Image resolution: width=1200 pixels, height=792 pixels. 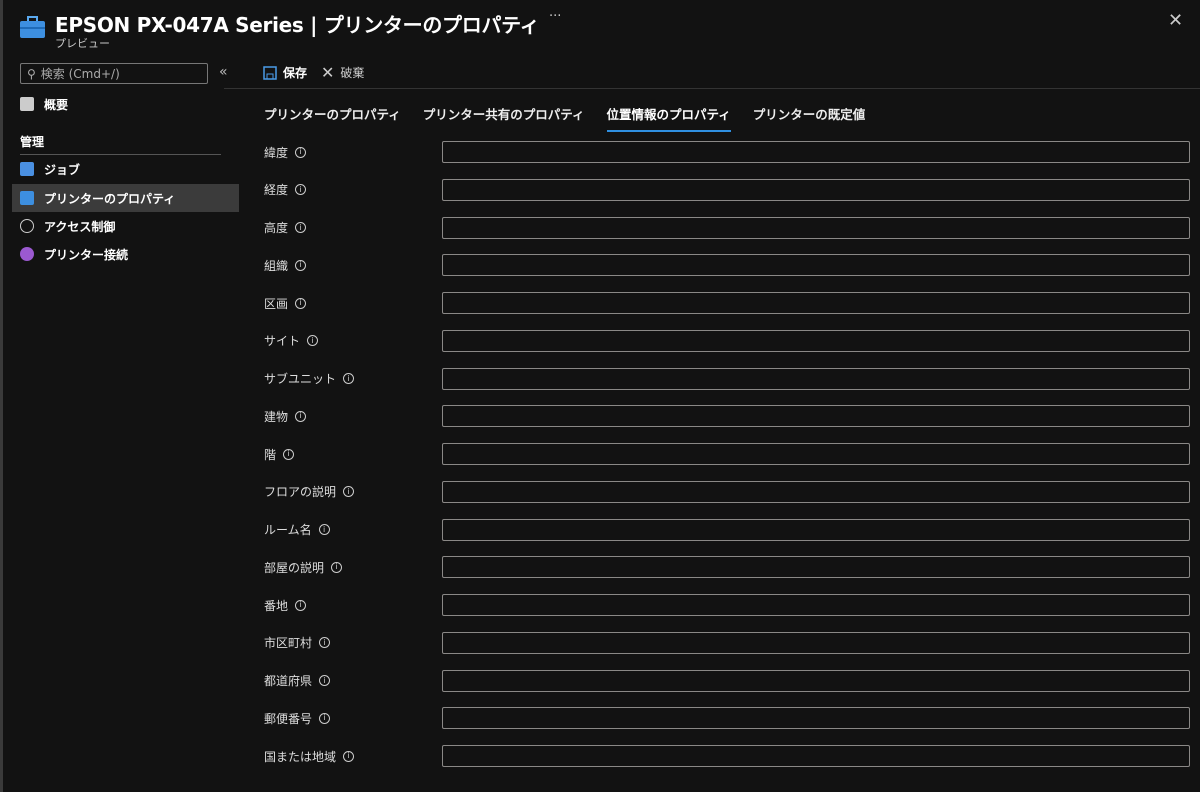 What do you see at coordinates (353, 416) in the screenshot?
I see `field-label: 建物 i` at bounding box center [353, 416].